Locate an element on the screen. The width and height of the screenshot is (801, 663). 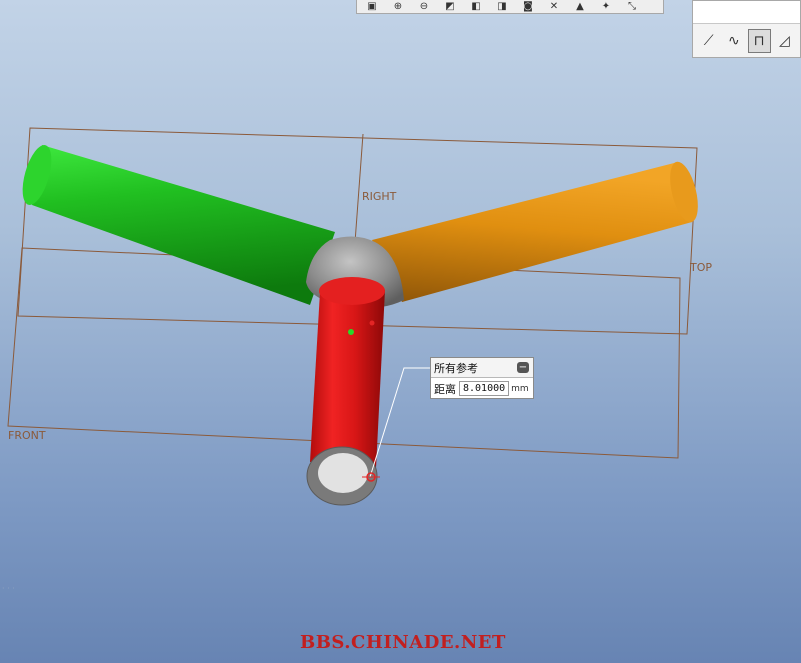
distance-unit: mm is located at coordinates (520, 388).